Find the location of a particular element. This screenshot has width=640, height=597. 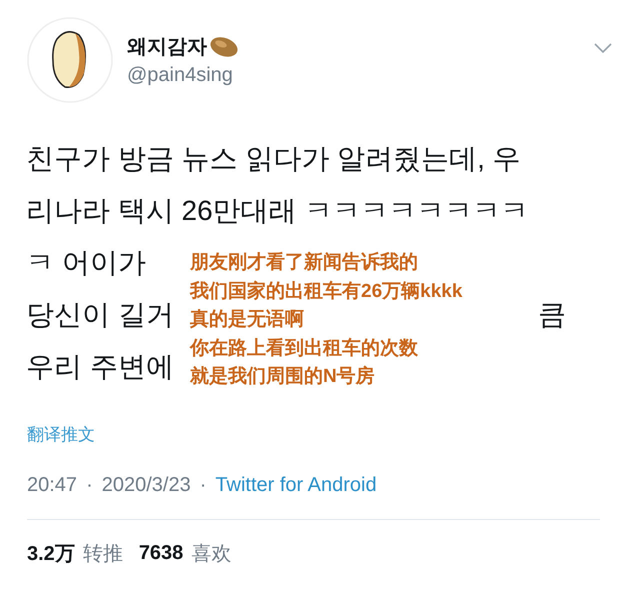

translate-link: 翻译推文 is located at coordinates (61, 434).